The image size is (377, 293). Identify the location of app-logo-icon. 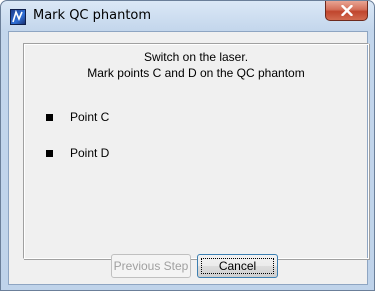
(18, 17).